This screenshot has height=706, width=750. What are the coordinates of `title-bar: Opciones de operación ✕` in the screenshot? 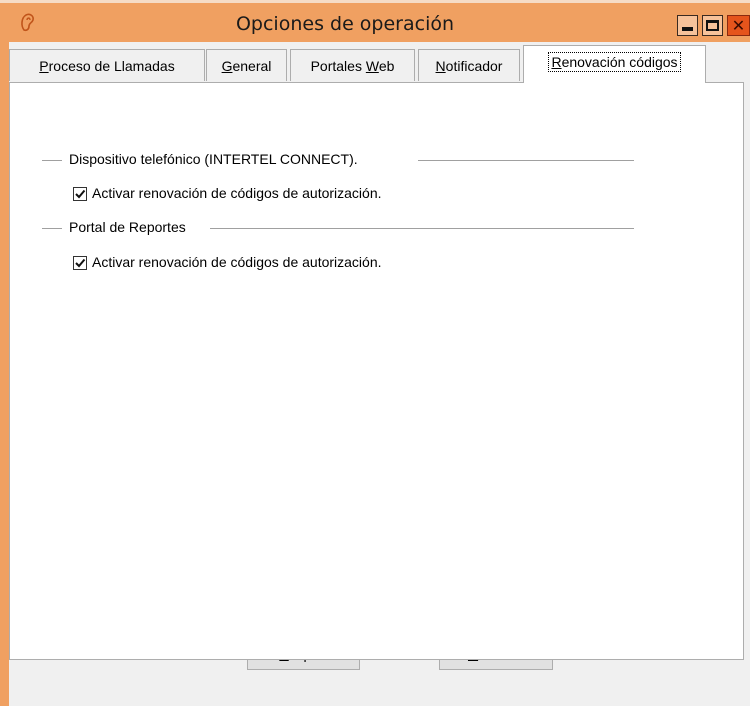 It's located at (375, 22).